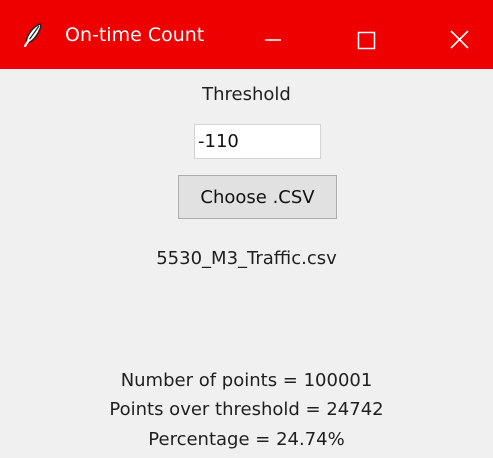 The width and height of the screenshot is (493, 458). I want to click on maximize-button, so click(366, 35).